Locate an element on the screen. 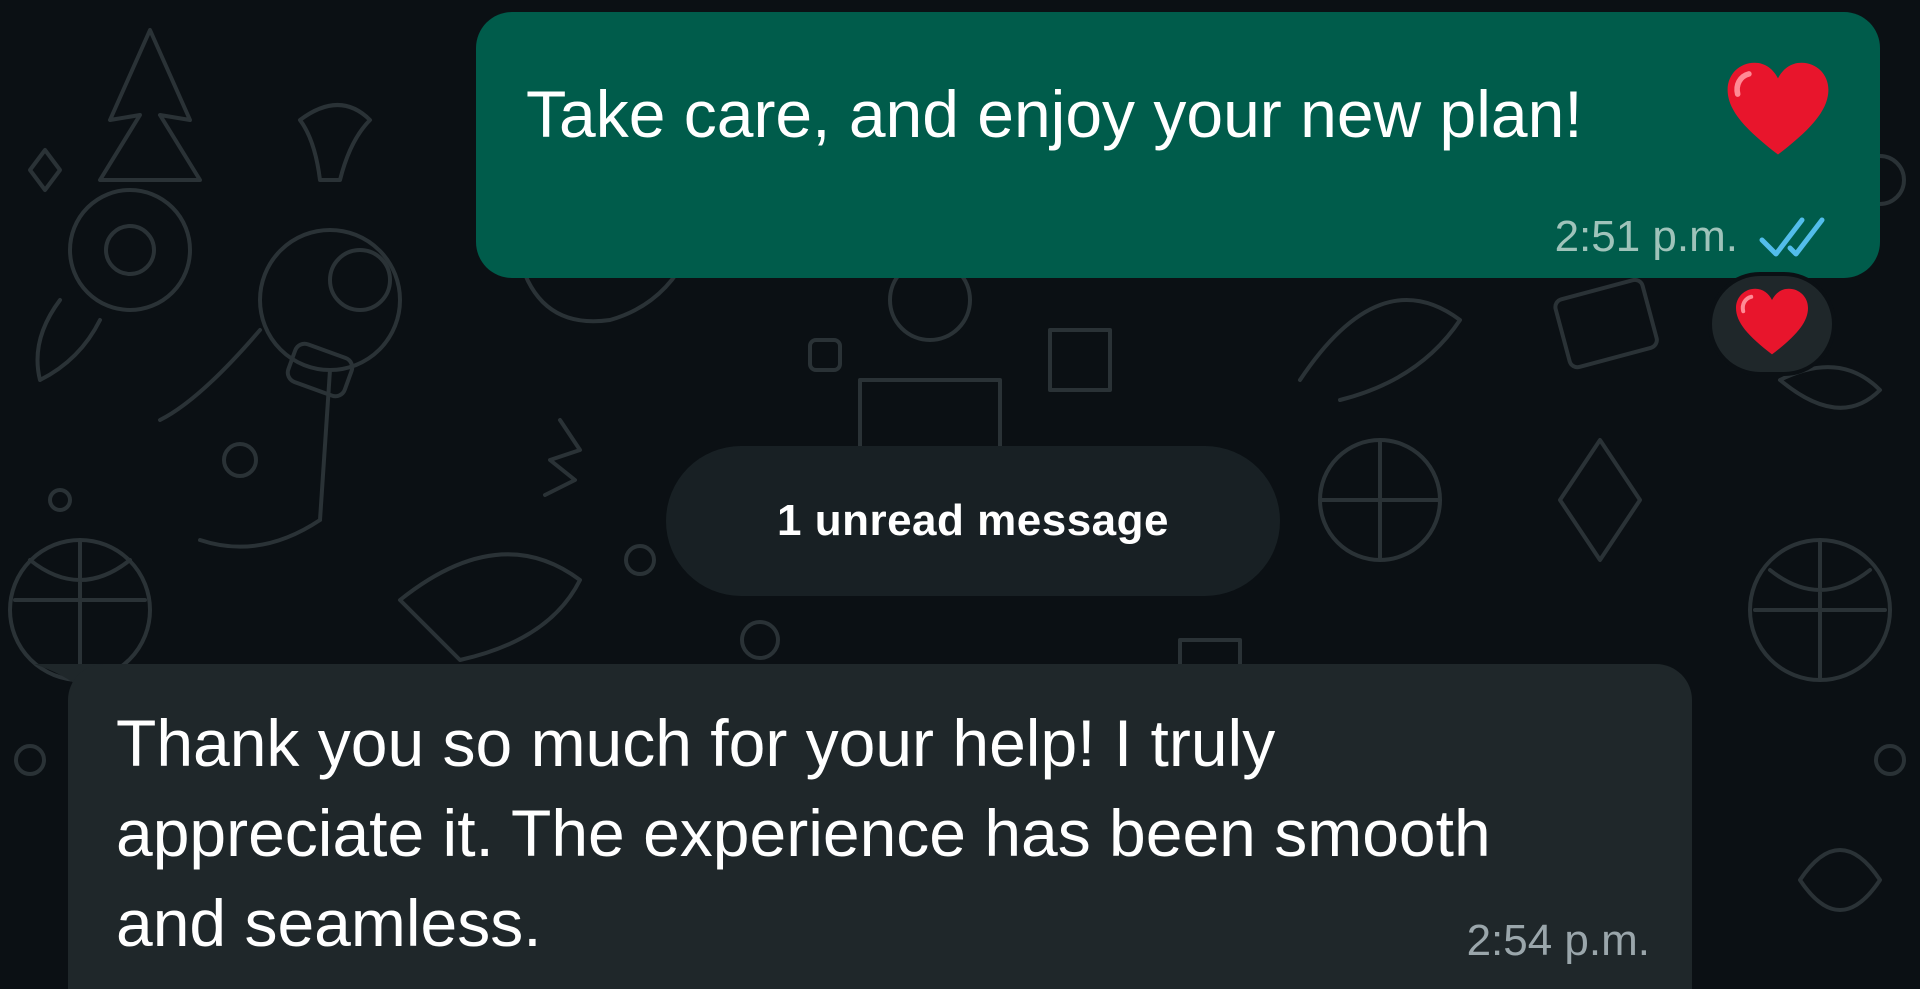 The image size is (1920, 989). outgoing-message-text: Take care, and enjoy your new plan! is located at coordinates (1054, 114).